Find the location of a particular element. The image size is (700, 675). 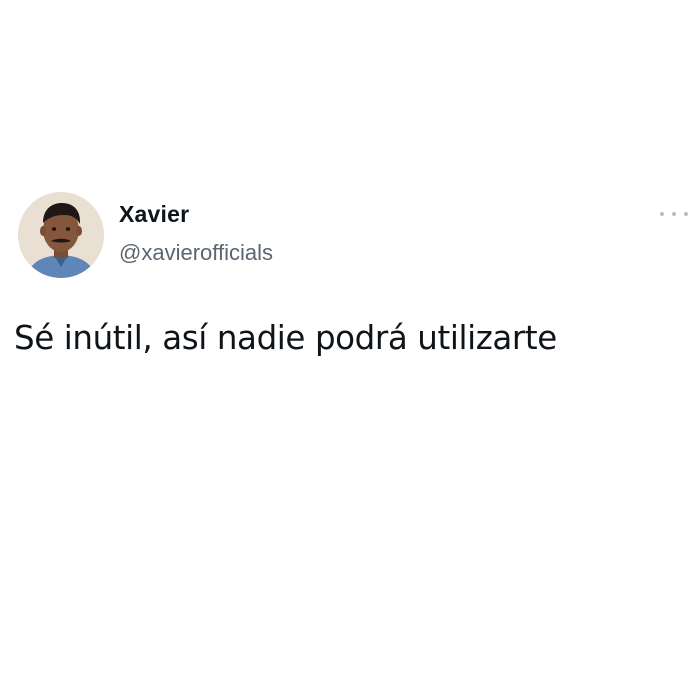

profile-photo-icon is located at coordinates (61, 235).